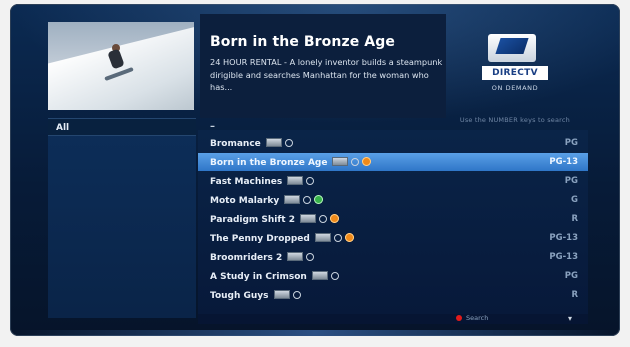 This screenshot has height=347, width=630. Describe the element at coordinates (319, 199) in the screenshot. I see `green-circle-icon` at that location.